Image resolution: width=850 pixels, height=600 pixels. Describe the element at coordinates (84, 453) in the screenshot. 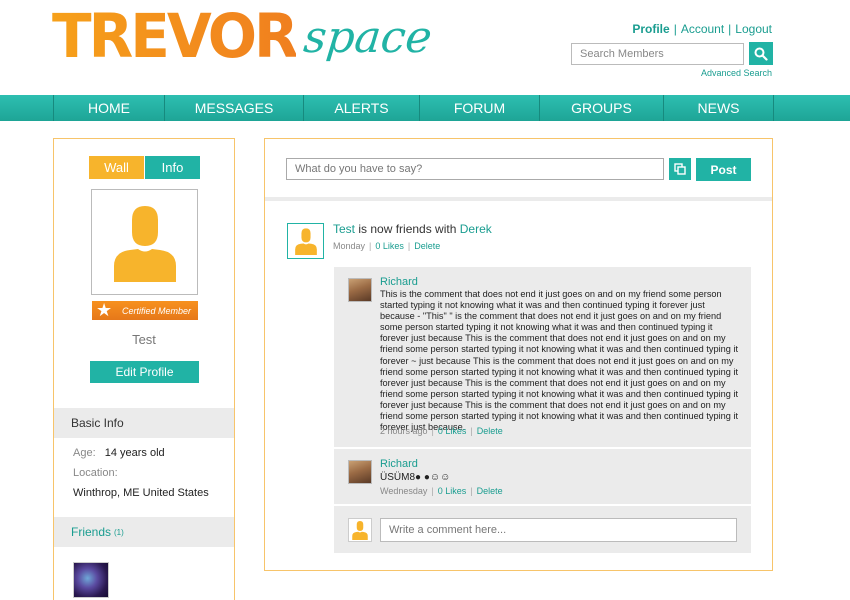

I see `age-label: Age:` at that location.